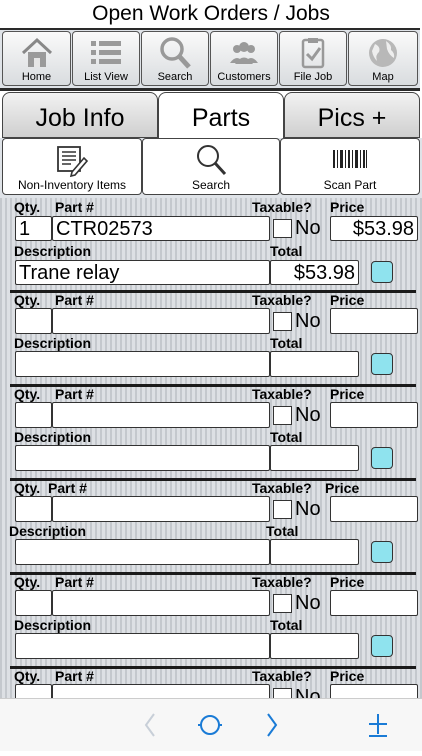 The image size is (422, 756). I want to click on nav-map-button: Map, so click(383, 58).